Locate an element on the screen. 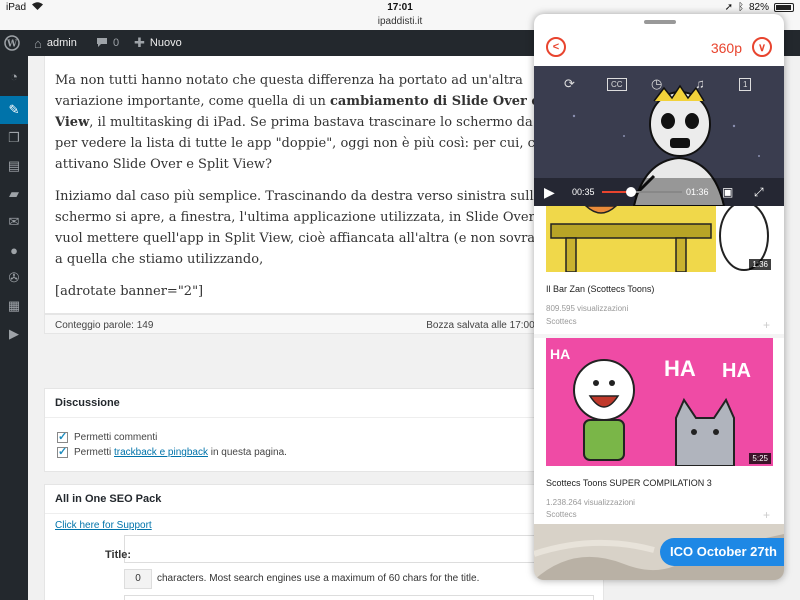 This screenshot has width=800, height=600. video-duration: 1:36 is located at coordinates (760, 264).